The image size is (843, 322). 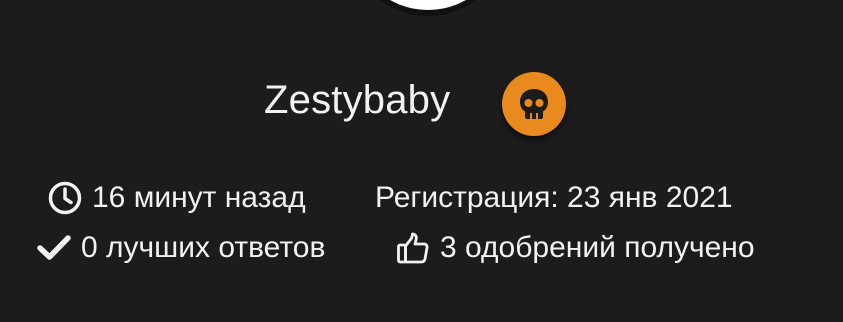 What do you see at coordinates (54, 248) in the screenshot?
I see `checkmark-icon` at bounding box center [54, 248].